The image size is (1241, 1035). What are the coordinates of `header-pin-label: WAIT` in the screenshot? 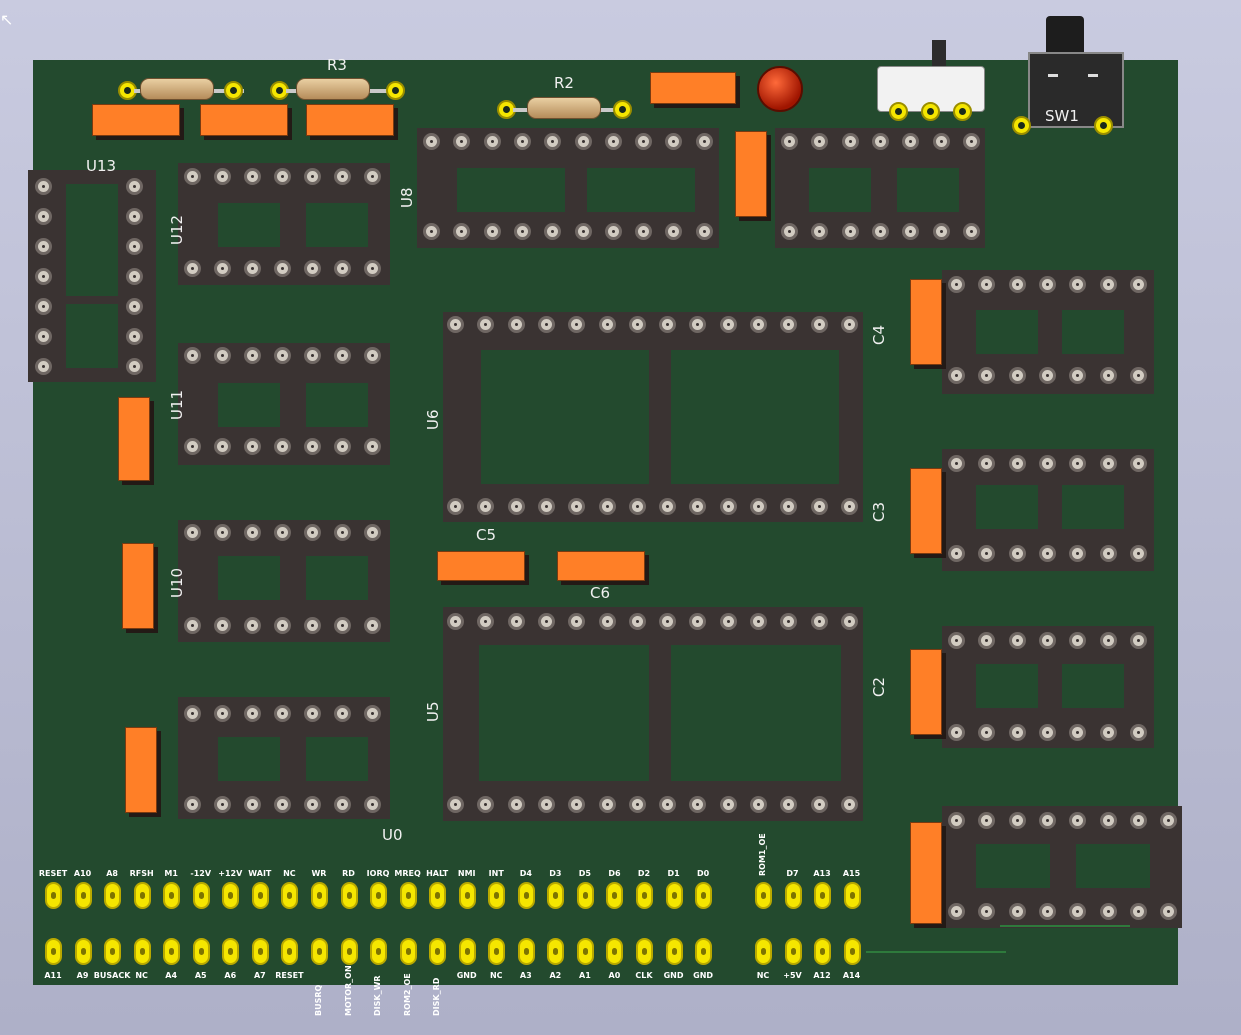 It's located at (260, 873).